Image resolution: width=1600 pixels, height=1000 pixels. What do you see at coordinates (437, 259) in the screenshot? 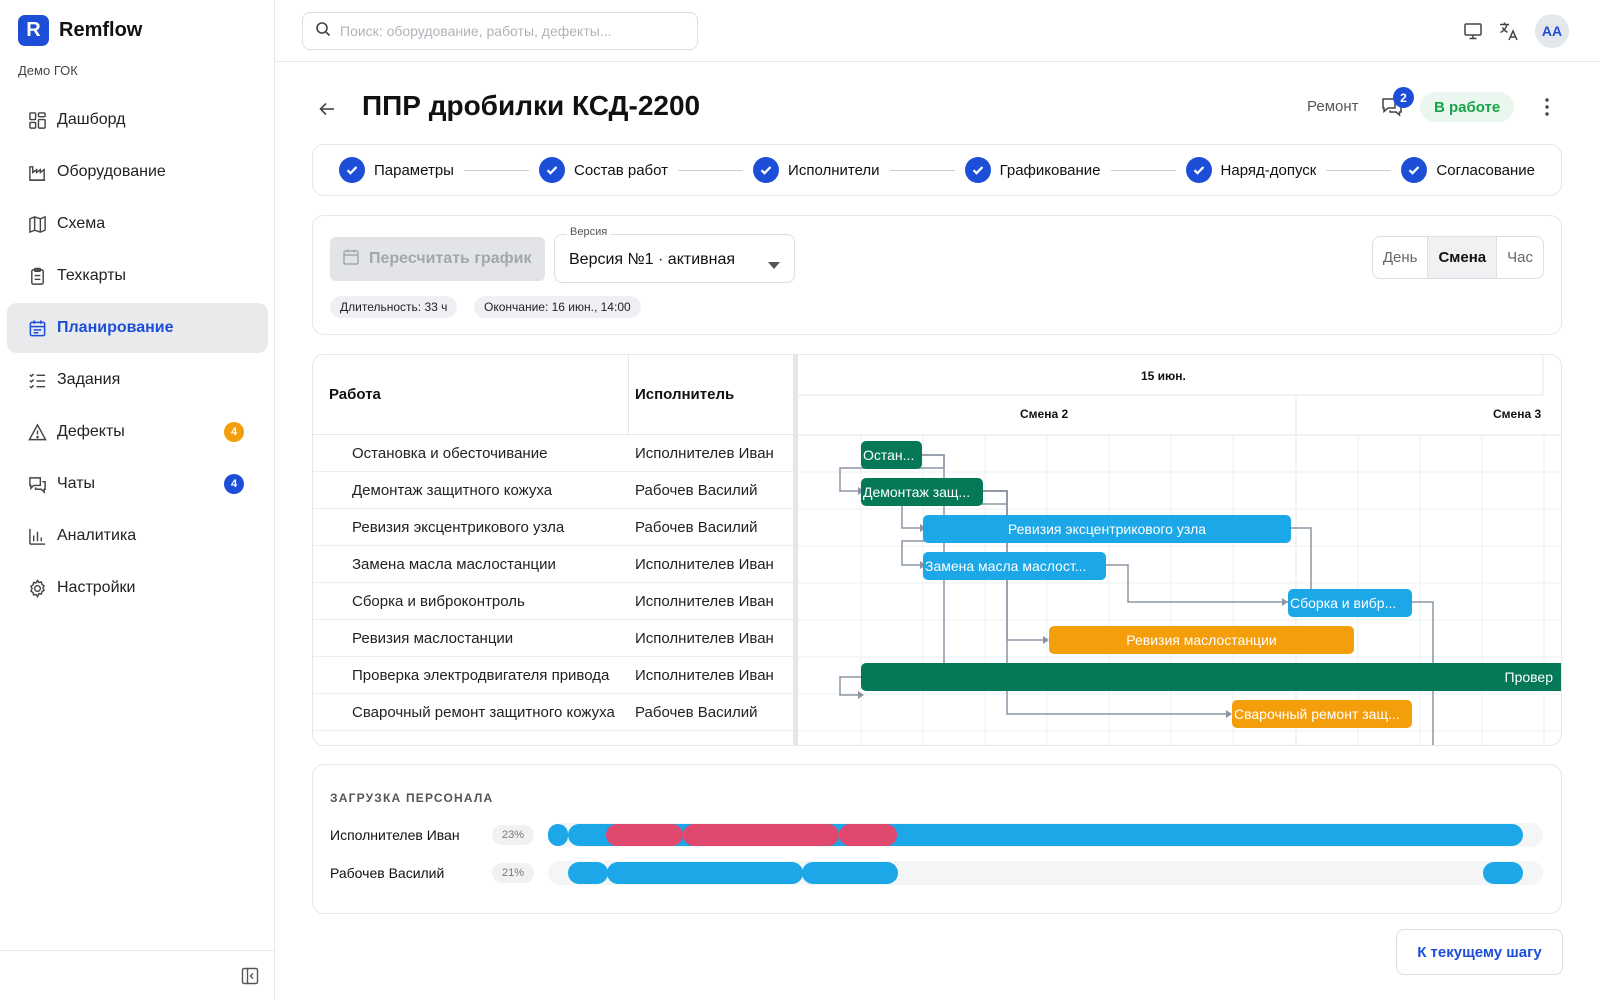
I see `recalculate-schedule-button: Пересчитать график` at bounding box center [437, 259].